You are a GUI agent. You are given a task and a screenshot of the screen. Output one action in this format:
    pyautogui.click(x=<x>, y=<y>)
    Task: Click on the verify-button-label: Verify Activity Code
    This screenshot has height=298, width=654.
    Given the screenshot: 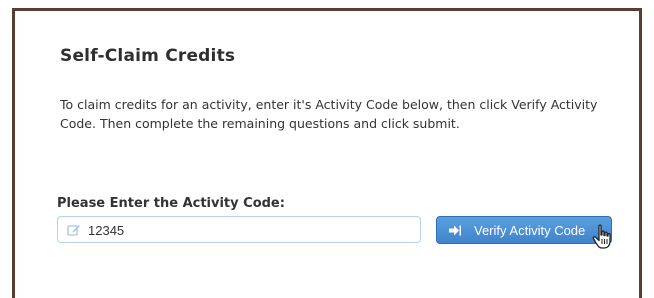 What is the action you would take?
    pyautogui.click(x=530, y=230)
    